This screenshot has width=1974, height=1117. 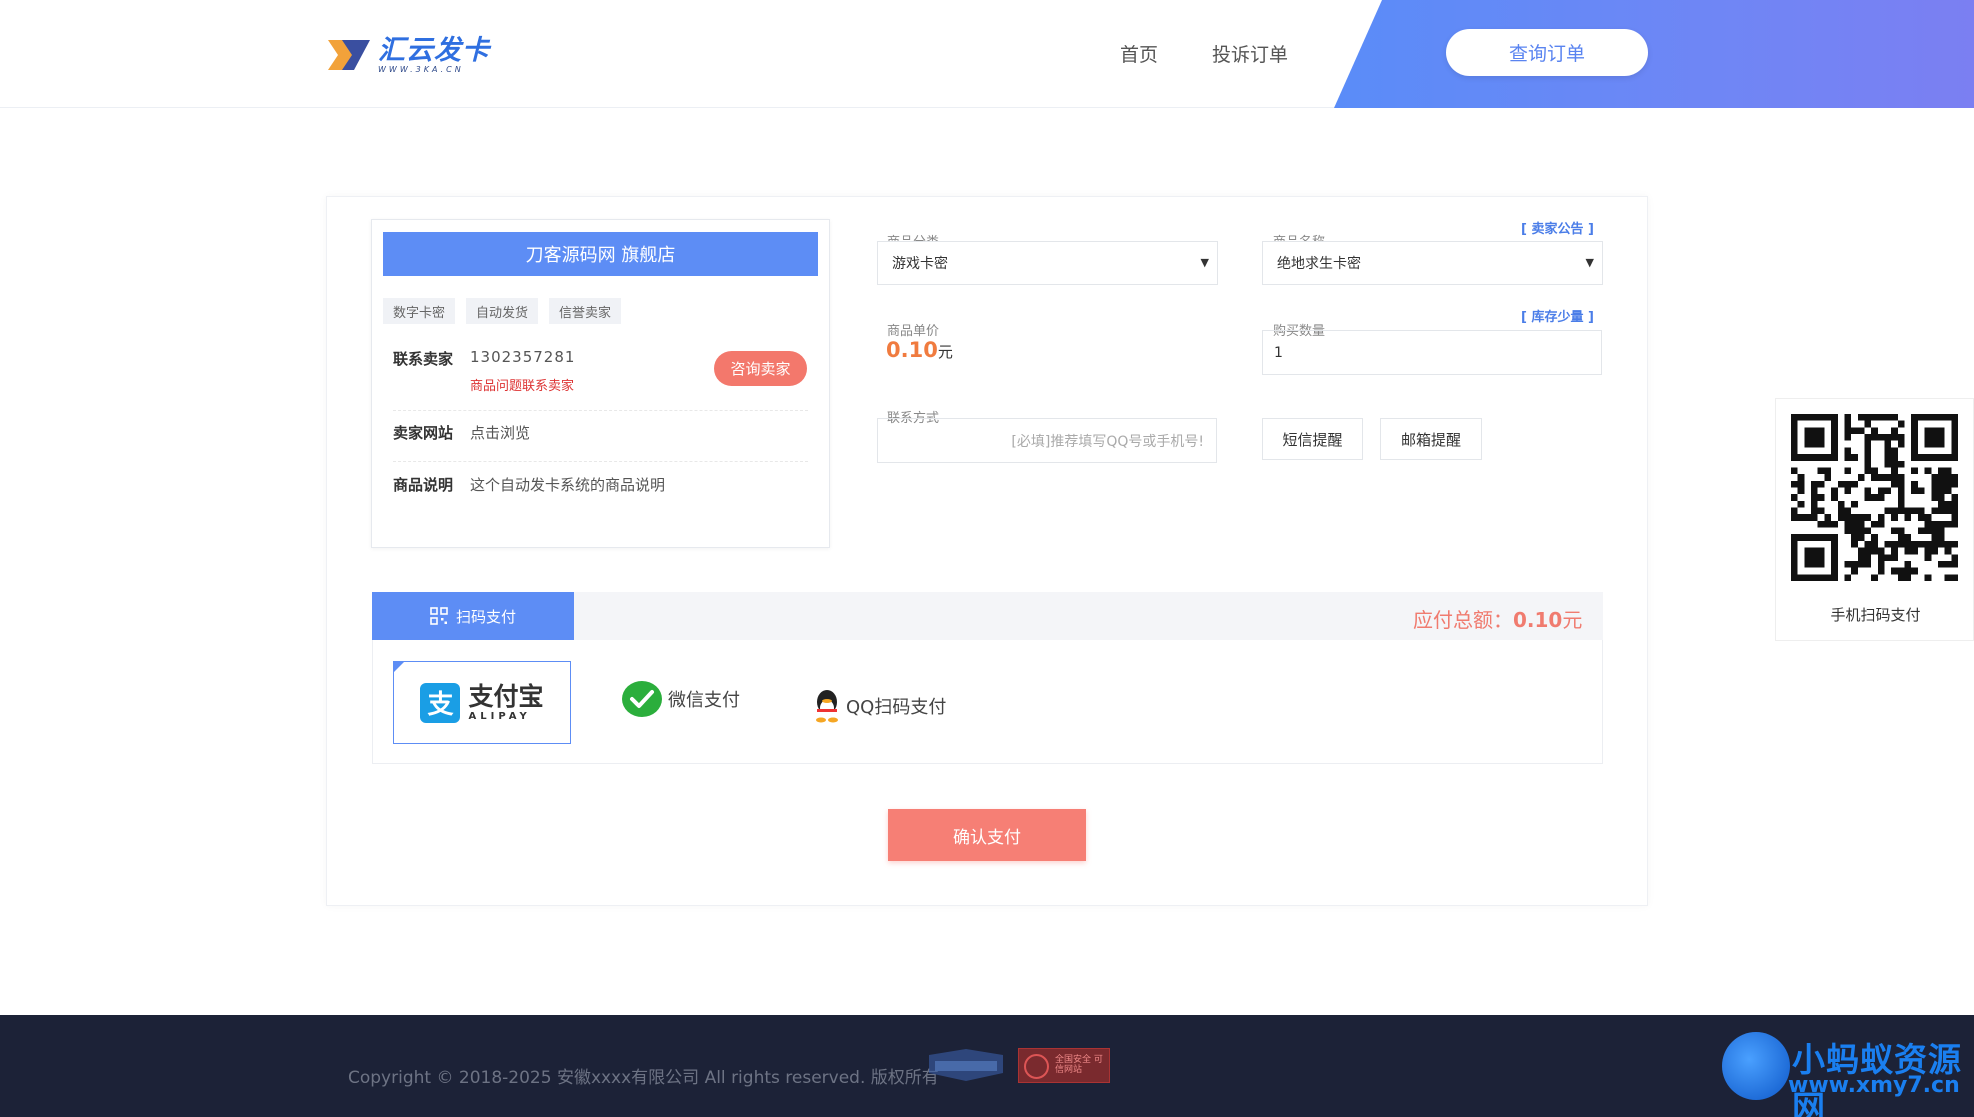 What do you see at coordinates (1204, 53) in the screenshot?
I see `main-nav: 首页 投诉订单` at bounding box center [1204, 53].